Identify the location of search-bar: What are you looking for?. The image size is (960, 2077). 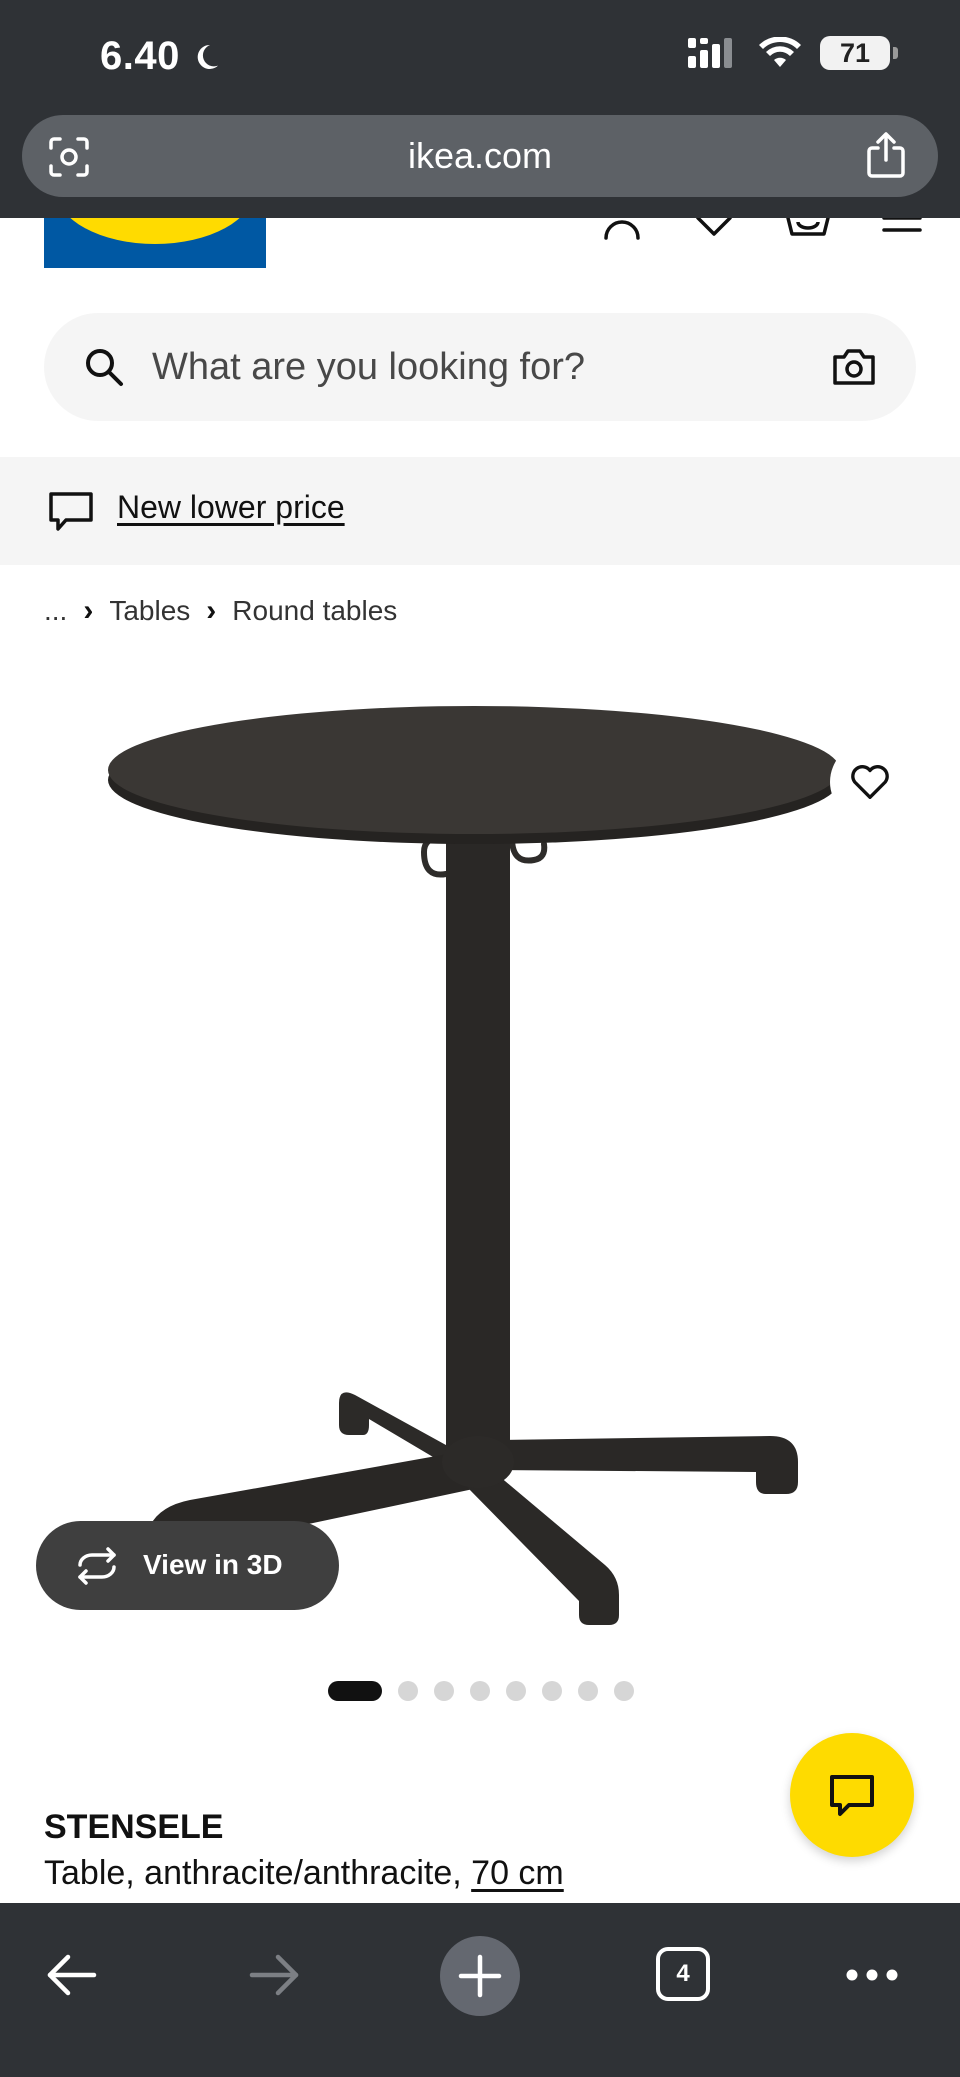
(480, 367).